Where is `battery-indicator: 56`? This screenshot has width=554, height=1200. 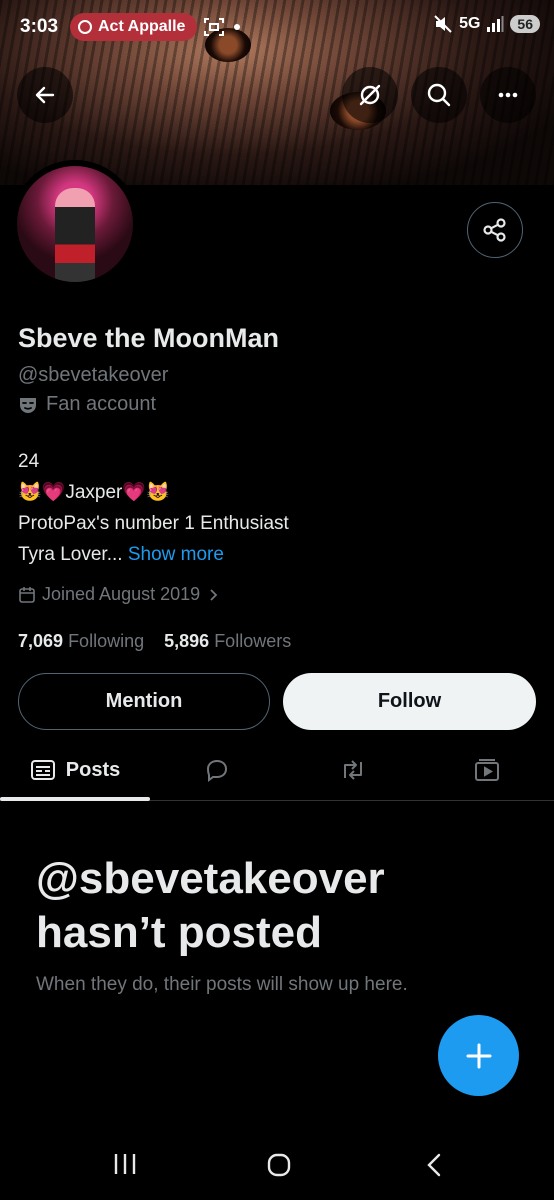
battery-indicator: 56 is located at coordinates (525, 24).